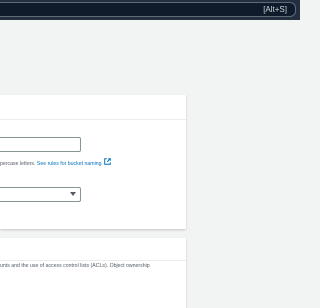 Image resolution: width=320 pixels, height=308 pixels. I want to click on global-search-input: [Alt+S], so click(148, 9).